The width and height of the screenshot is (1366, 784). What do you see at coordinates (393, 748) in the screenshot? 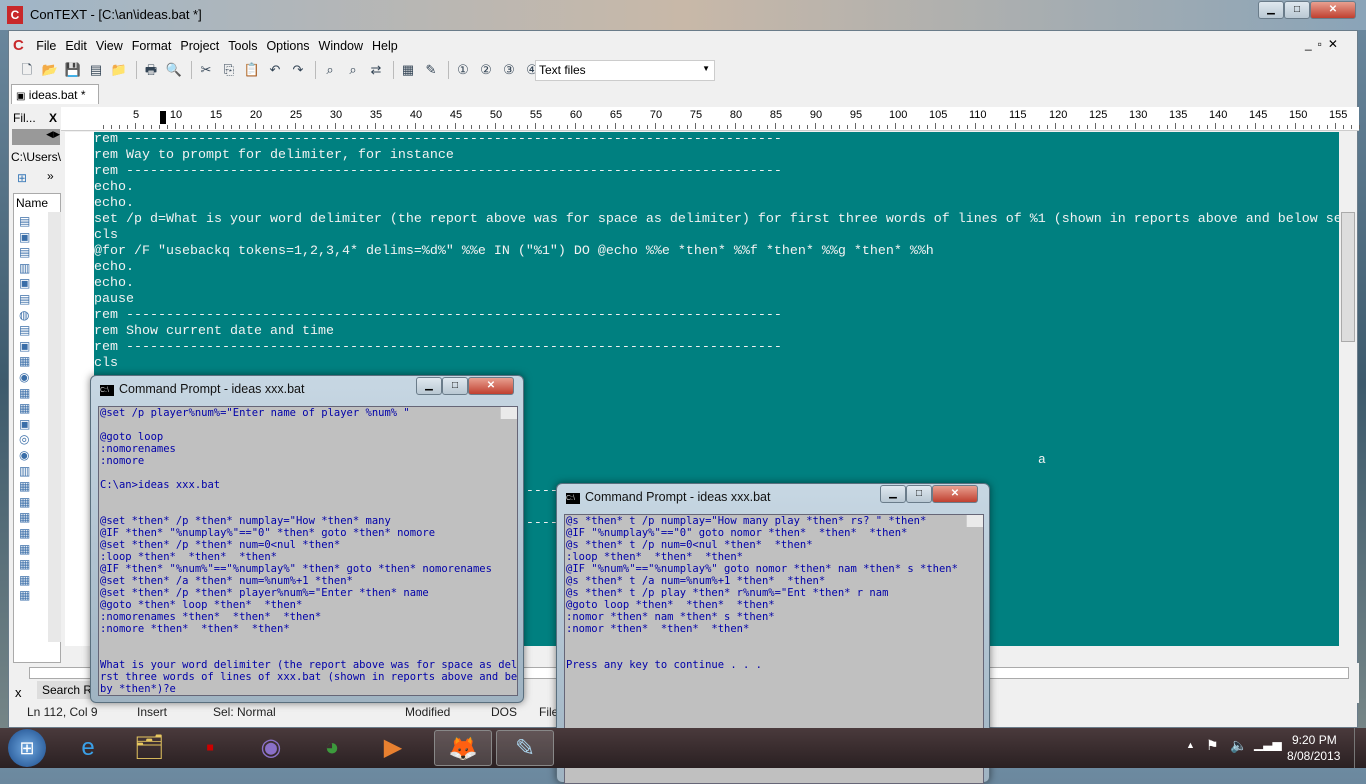
I see `media-player-icon: ▶` at bounding box center [393, 748].